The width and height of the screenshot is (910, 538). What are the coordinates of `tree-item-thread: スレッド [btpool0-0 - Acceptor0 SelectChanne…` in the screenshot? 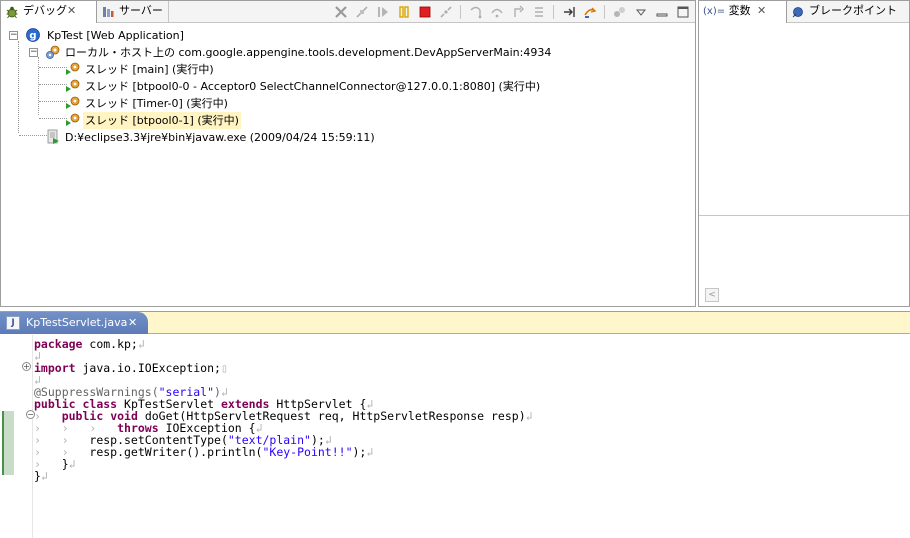 It's located at (307, 86).